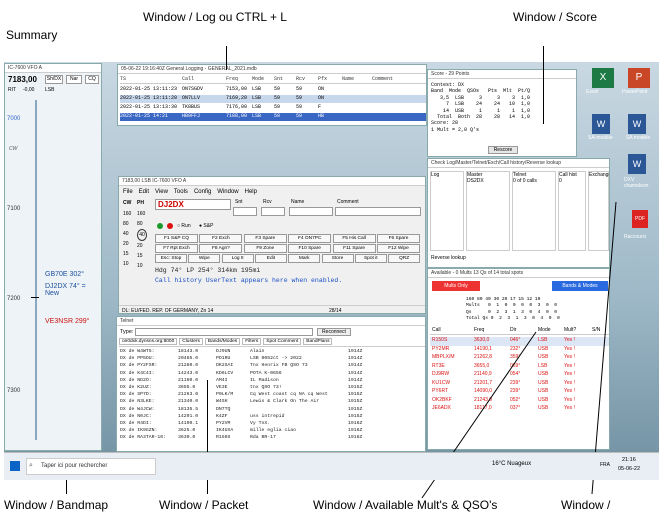  Describe the element at coordinates (637, 124) in the screenshot. I see `word-icon-2: W` at that location.